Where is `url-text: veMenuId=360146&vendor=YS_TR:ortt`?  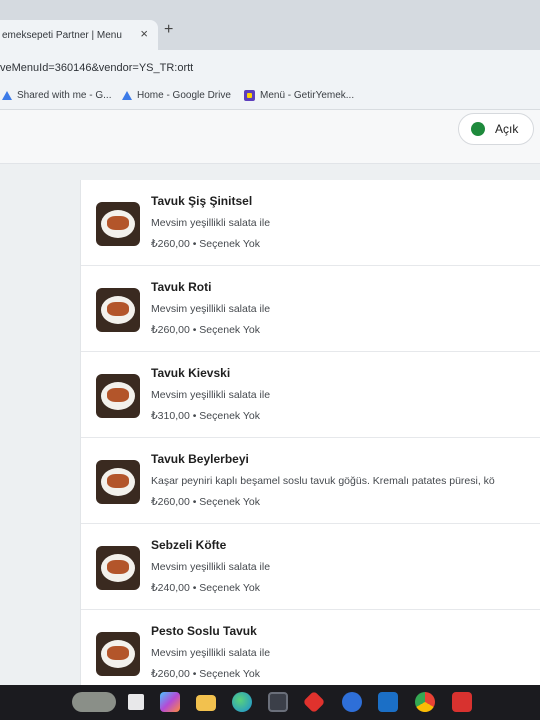
url-text: veMenuId=360146&vendor=YS_TR:ortt is located at coordinates (96, 68).